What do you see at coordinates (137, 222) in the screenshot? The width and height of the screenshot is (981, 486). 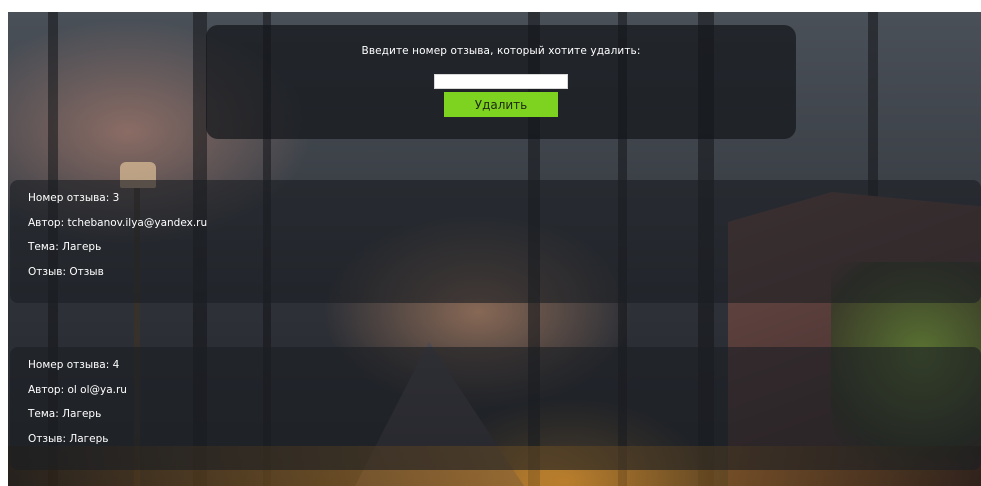 I see `review-author-value: tchebanov.ilya@yandex.ru` at bounding box center [137, 222].